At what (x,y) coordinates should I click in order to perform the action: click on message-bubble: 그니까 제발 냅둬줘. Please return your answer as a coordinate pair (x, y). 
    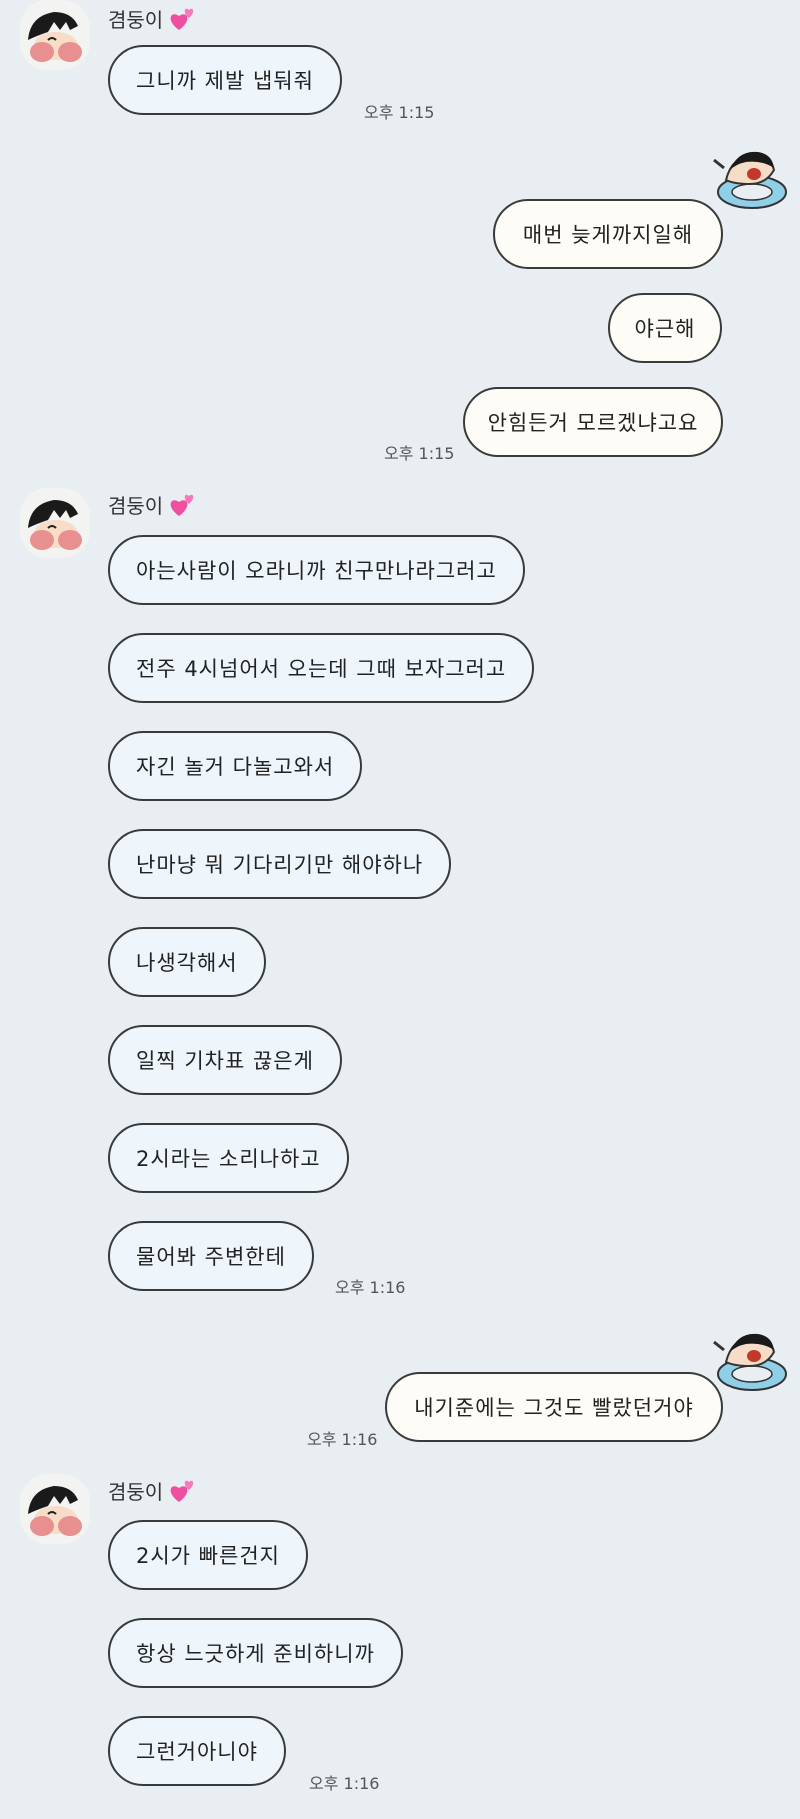
    Looking at the image, I should click on (225, 80).